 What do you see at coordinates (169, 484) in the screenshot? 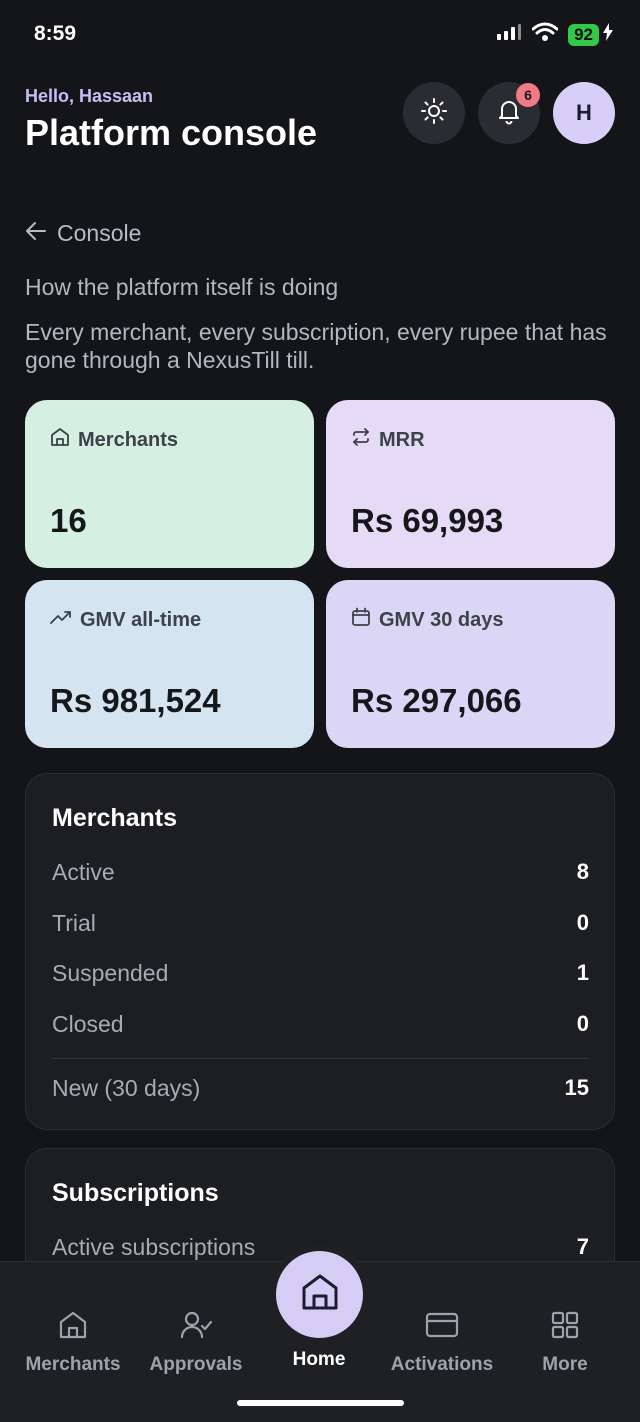
I see `stat-card-merchants: Merchants 16` at bounding box center [169, 484].